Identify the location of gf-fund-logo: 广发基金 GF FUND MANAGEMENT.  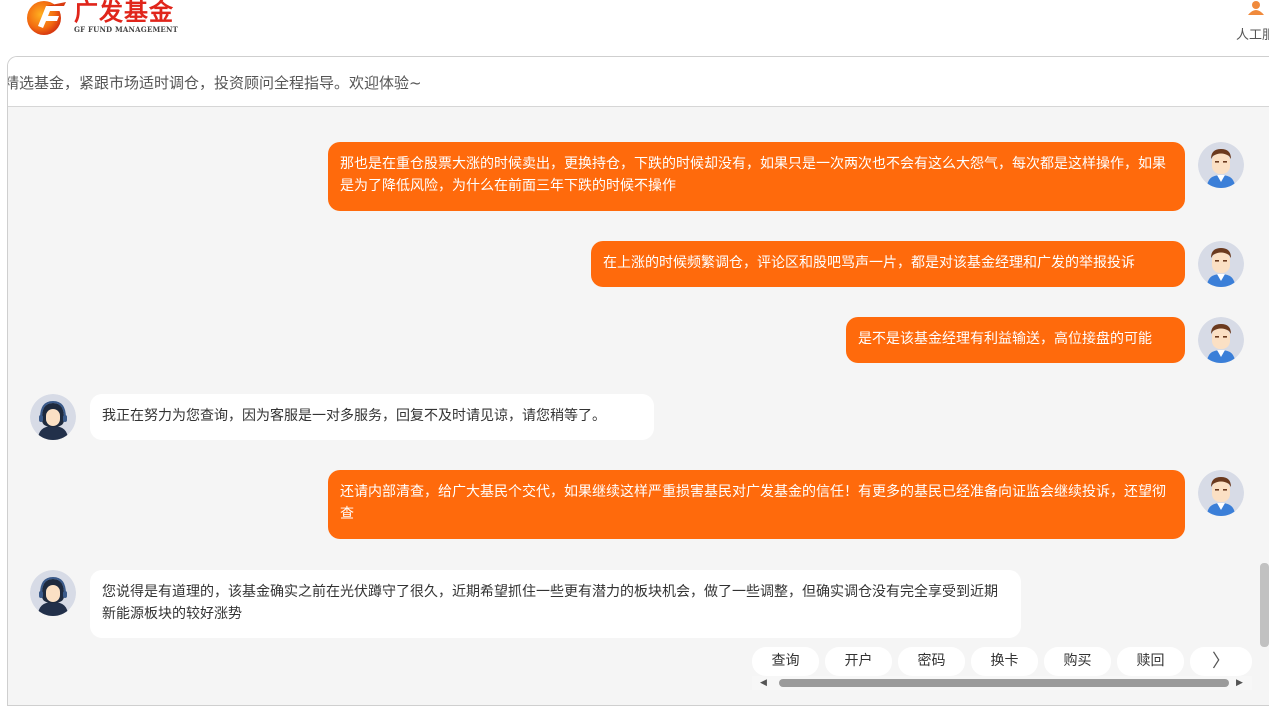
(100, 18).